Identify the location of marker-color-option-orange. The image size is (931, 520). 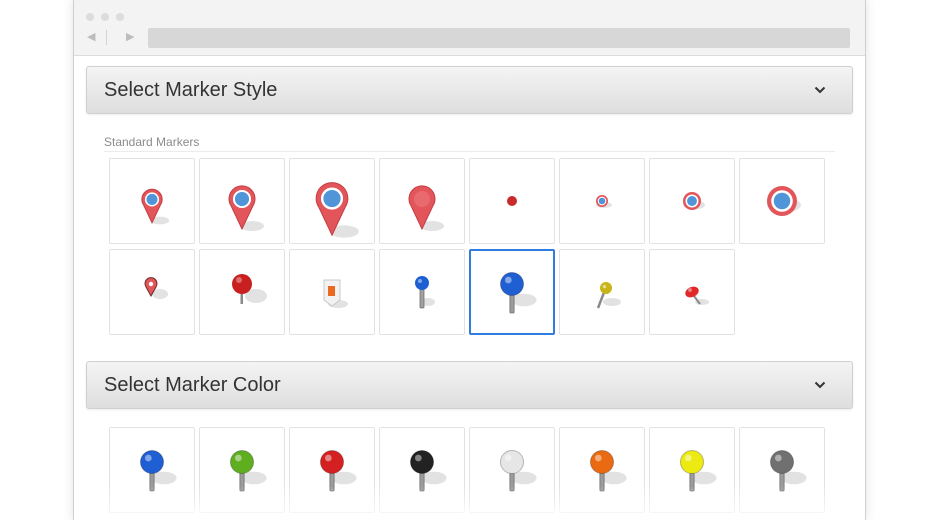
(602, 470).